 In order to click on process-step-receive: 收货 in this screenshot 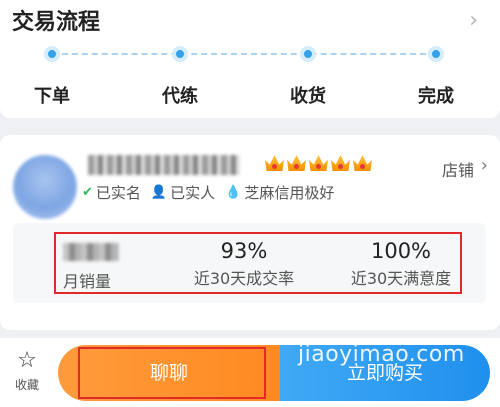, I will do `click(308, 77)`.